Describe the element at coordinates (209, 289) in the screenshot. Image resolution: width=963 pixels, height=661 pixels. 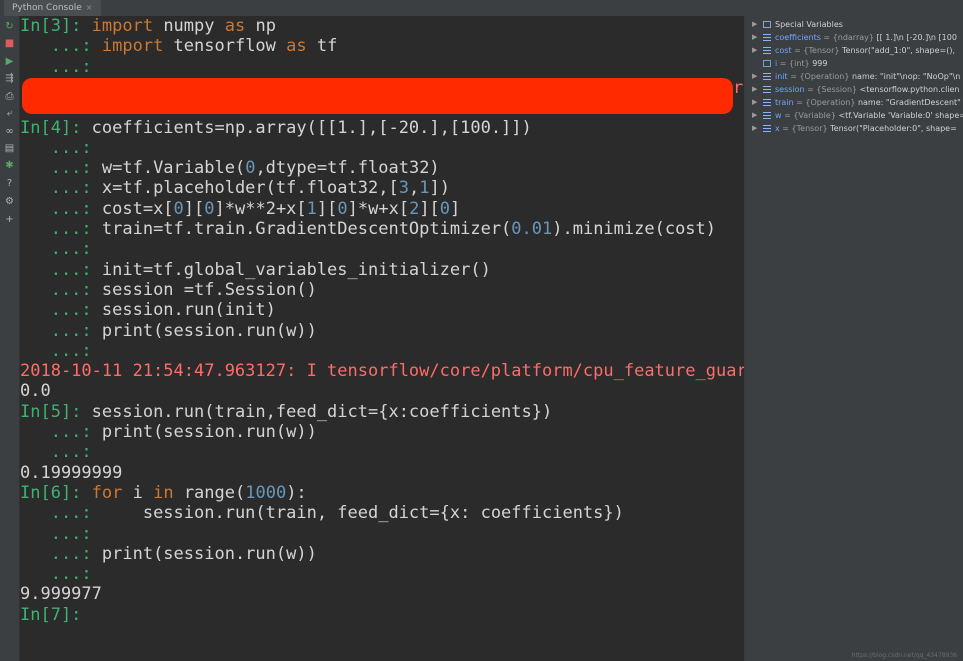
I see `code-token: session =tf.Session()` at that location.